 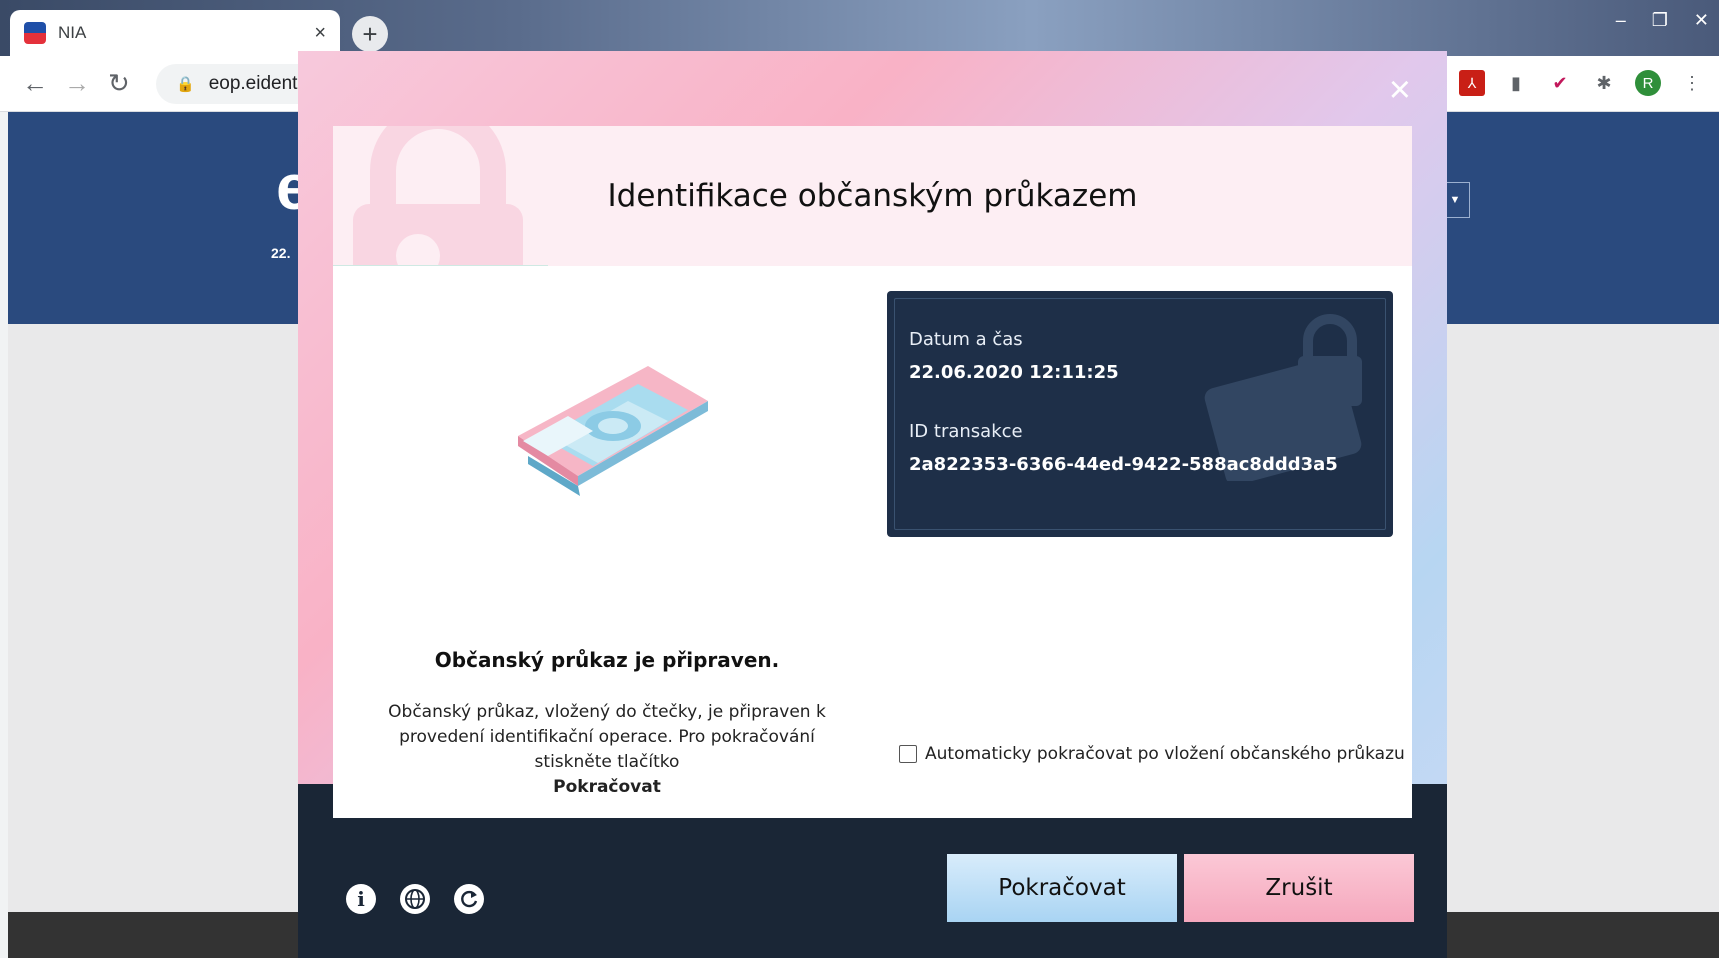 What do you see at coordinates (1701, 20) in the screenshot?
I see `window-close-icon: ✕` at bounding box center [1701, 20].